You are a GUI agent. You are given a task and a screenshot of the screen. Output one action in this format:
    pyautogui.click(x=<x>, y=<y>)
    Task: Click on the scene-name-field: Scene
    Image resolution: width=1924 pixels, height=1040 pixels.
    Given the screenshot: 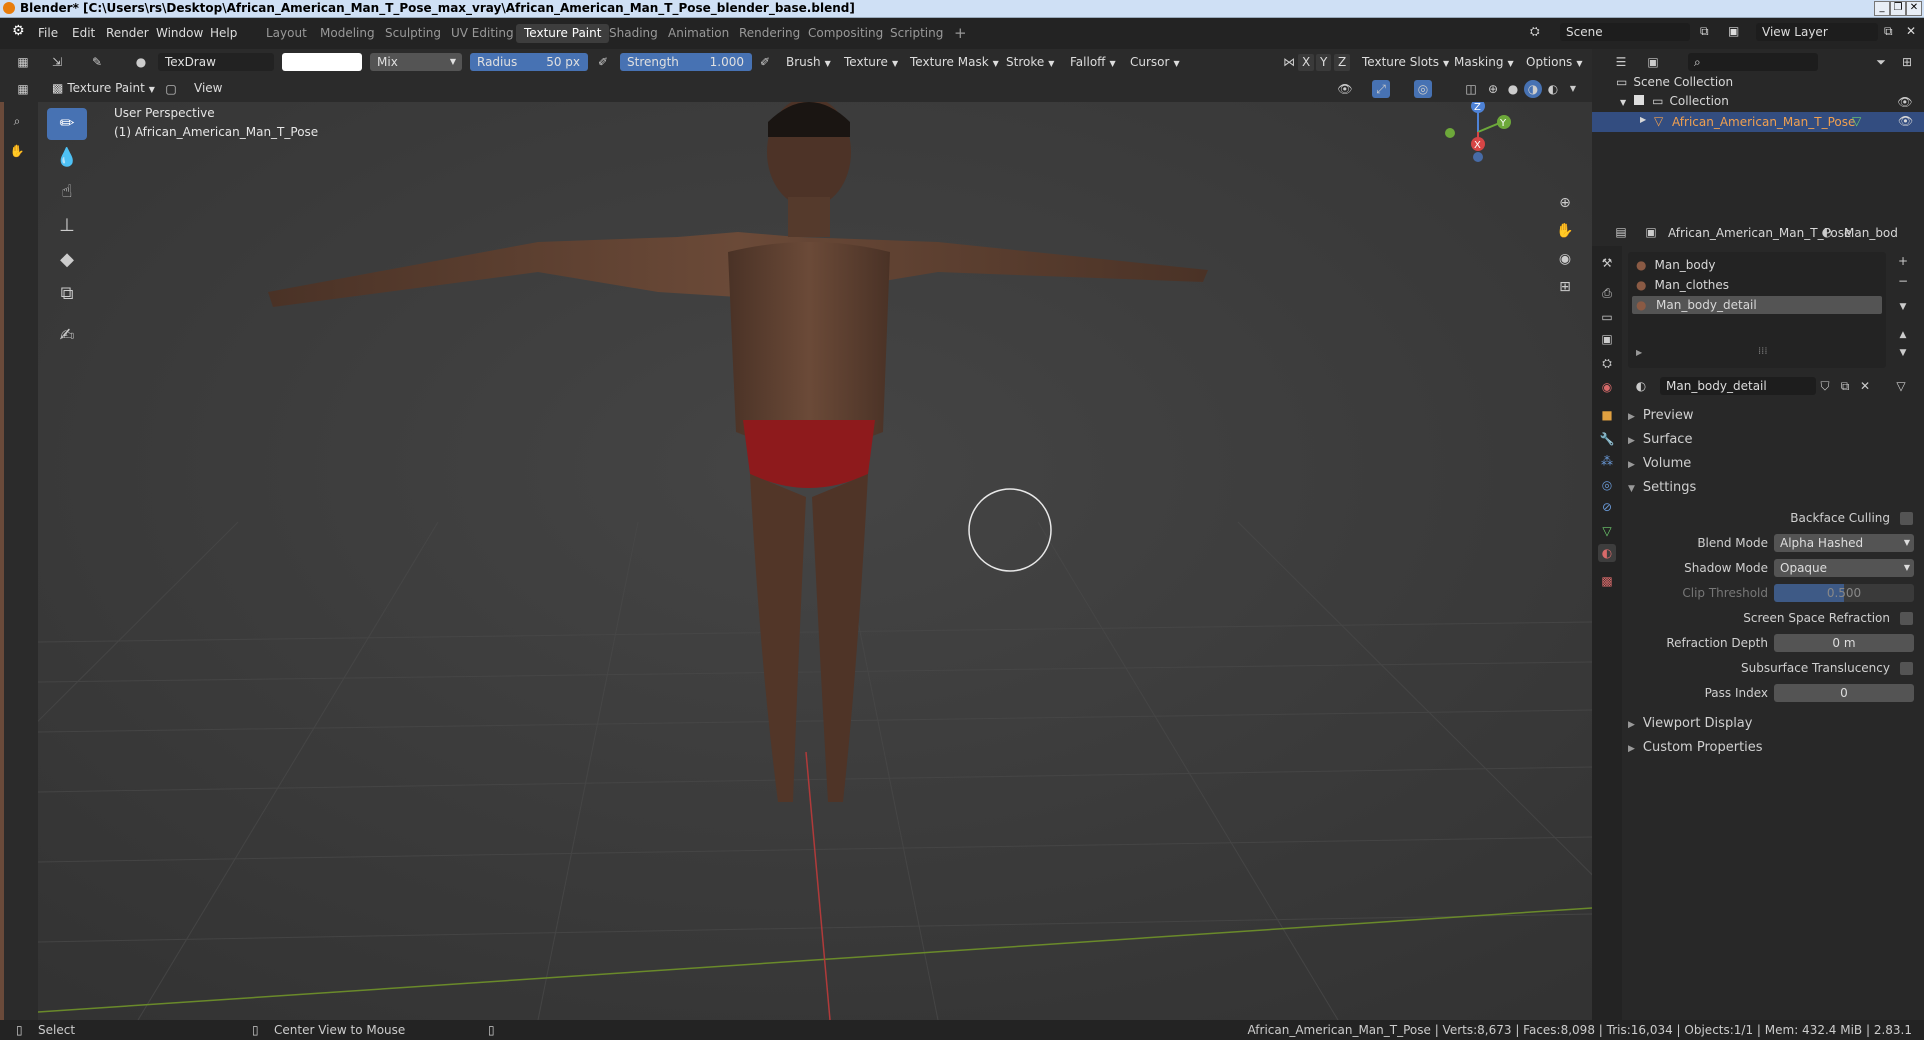 What is the action you would take?
    pyautogui.click(x=1625, y=32)
    